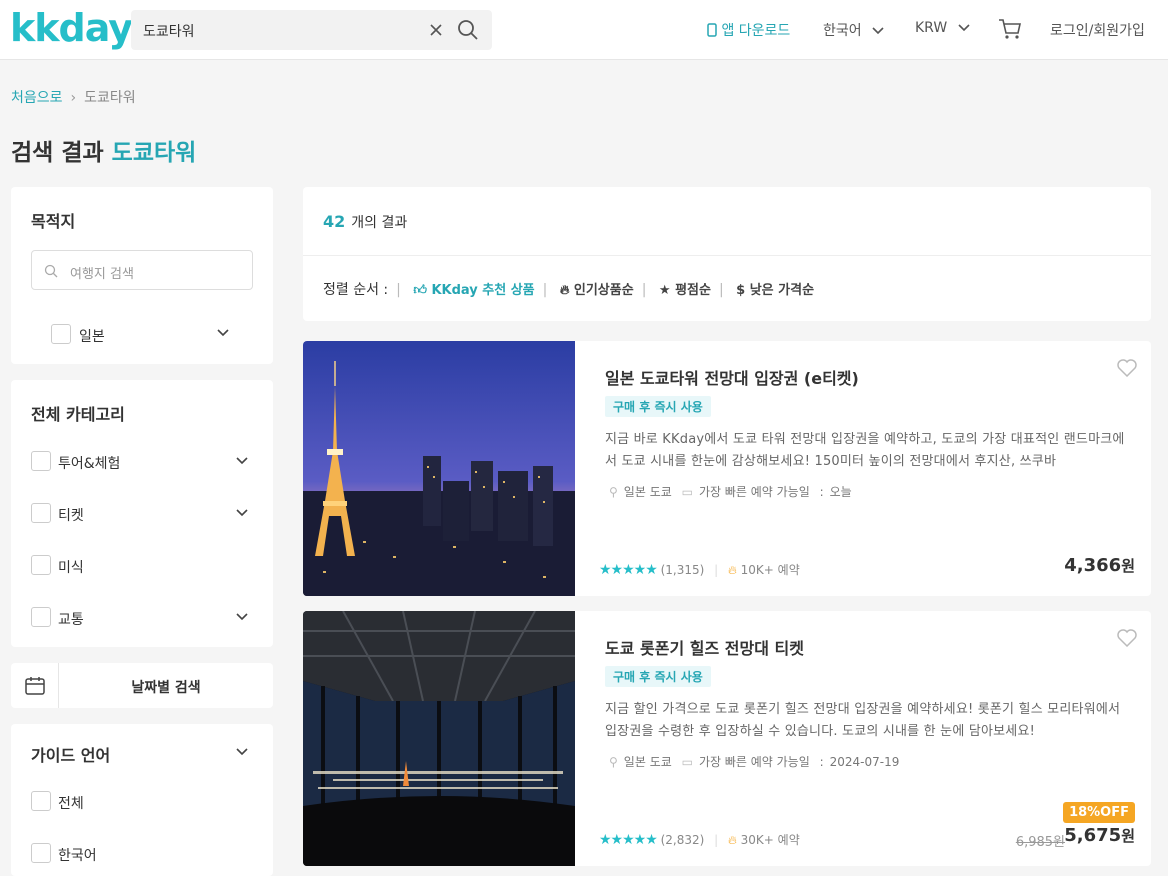  I want to click on cart-button, so click(1010, 31).